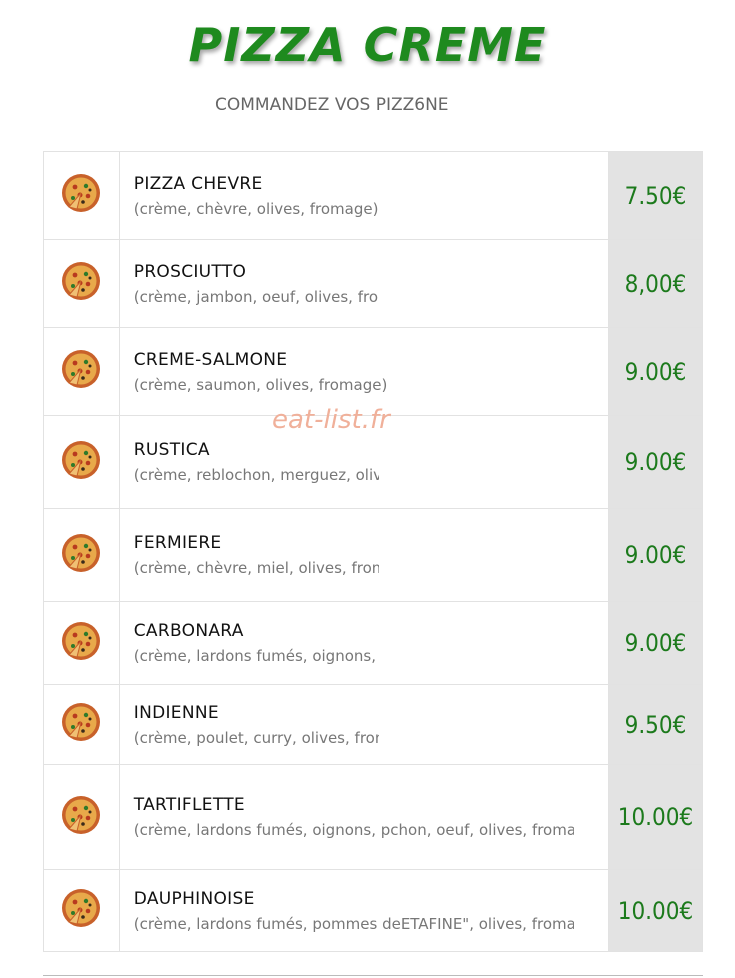 The width and height of the screenshot is (735, 978). Describe the element at coordinates (655, 724) in the screenshot. I see `item-price: 9.50€` at that location.